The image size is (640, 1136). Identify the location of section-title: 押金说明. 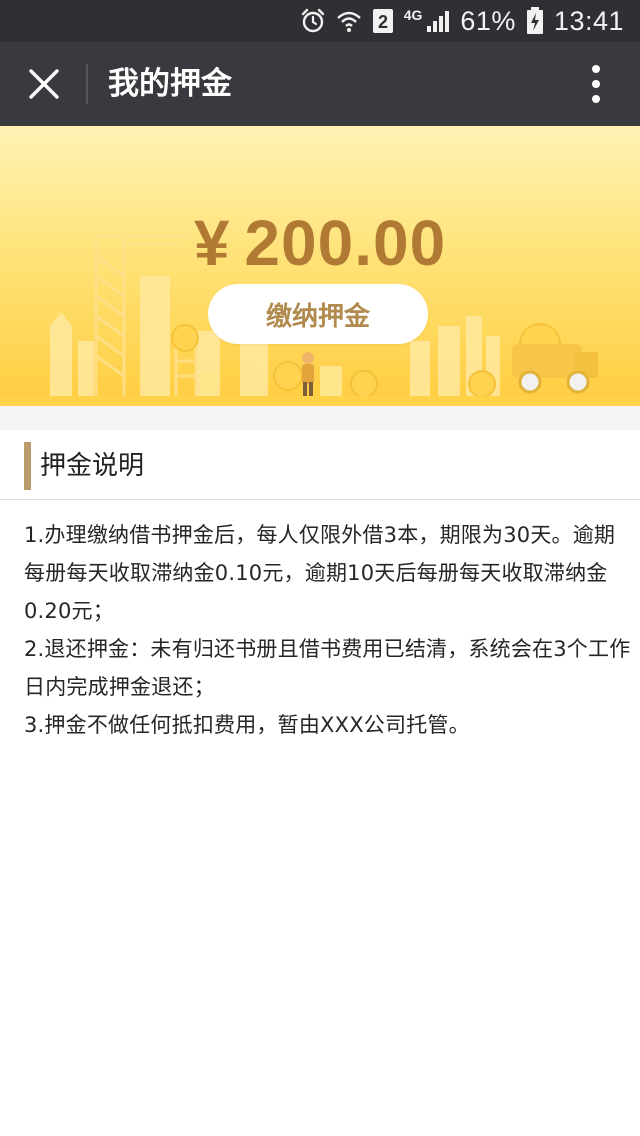
(92, 466).